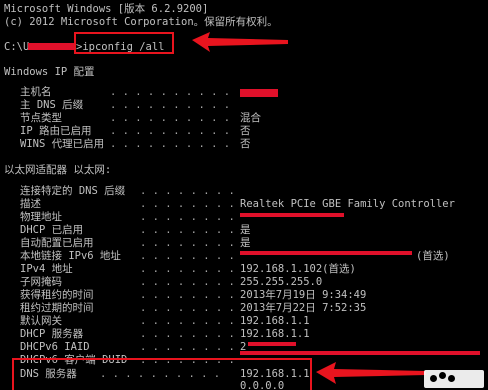 This screenshot has height=390, width=488. I want to click on setting-value: 2013年7月19日 9:34:49, so click(303, 295).